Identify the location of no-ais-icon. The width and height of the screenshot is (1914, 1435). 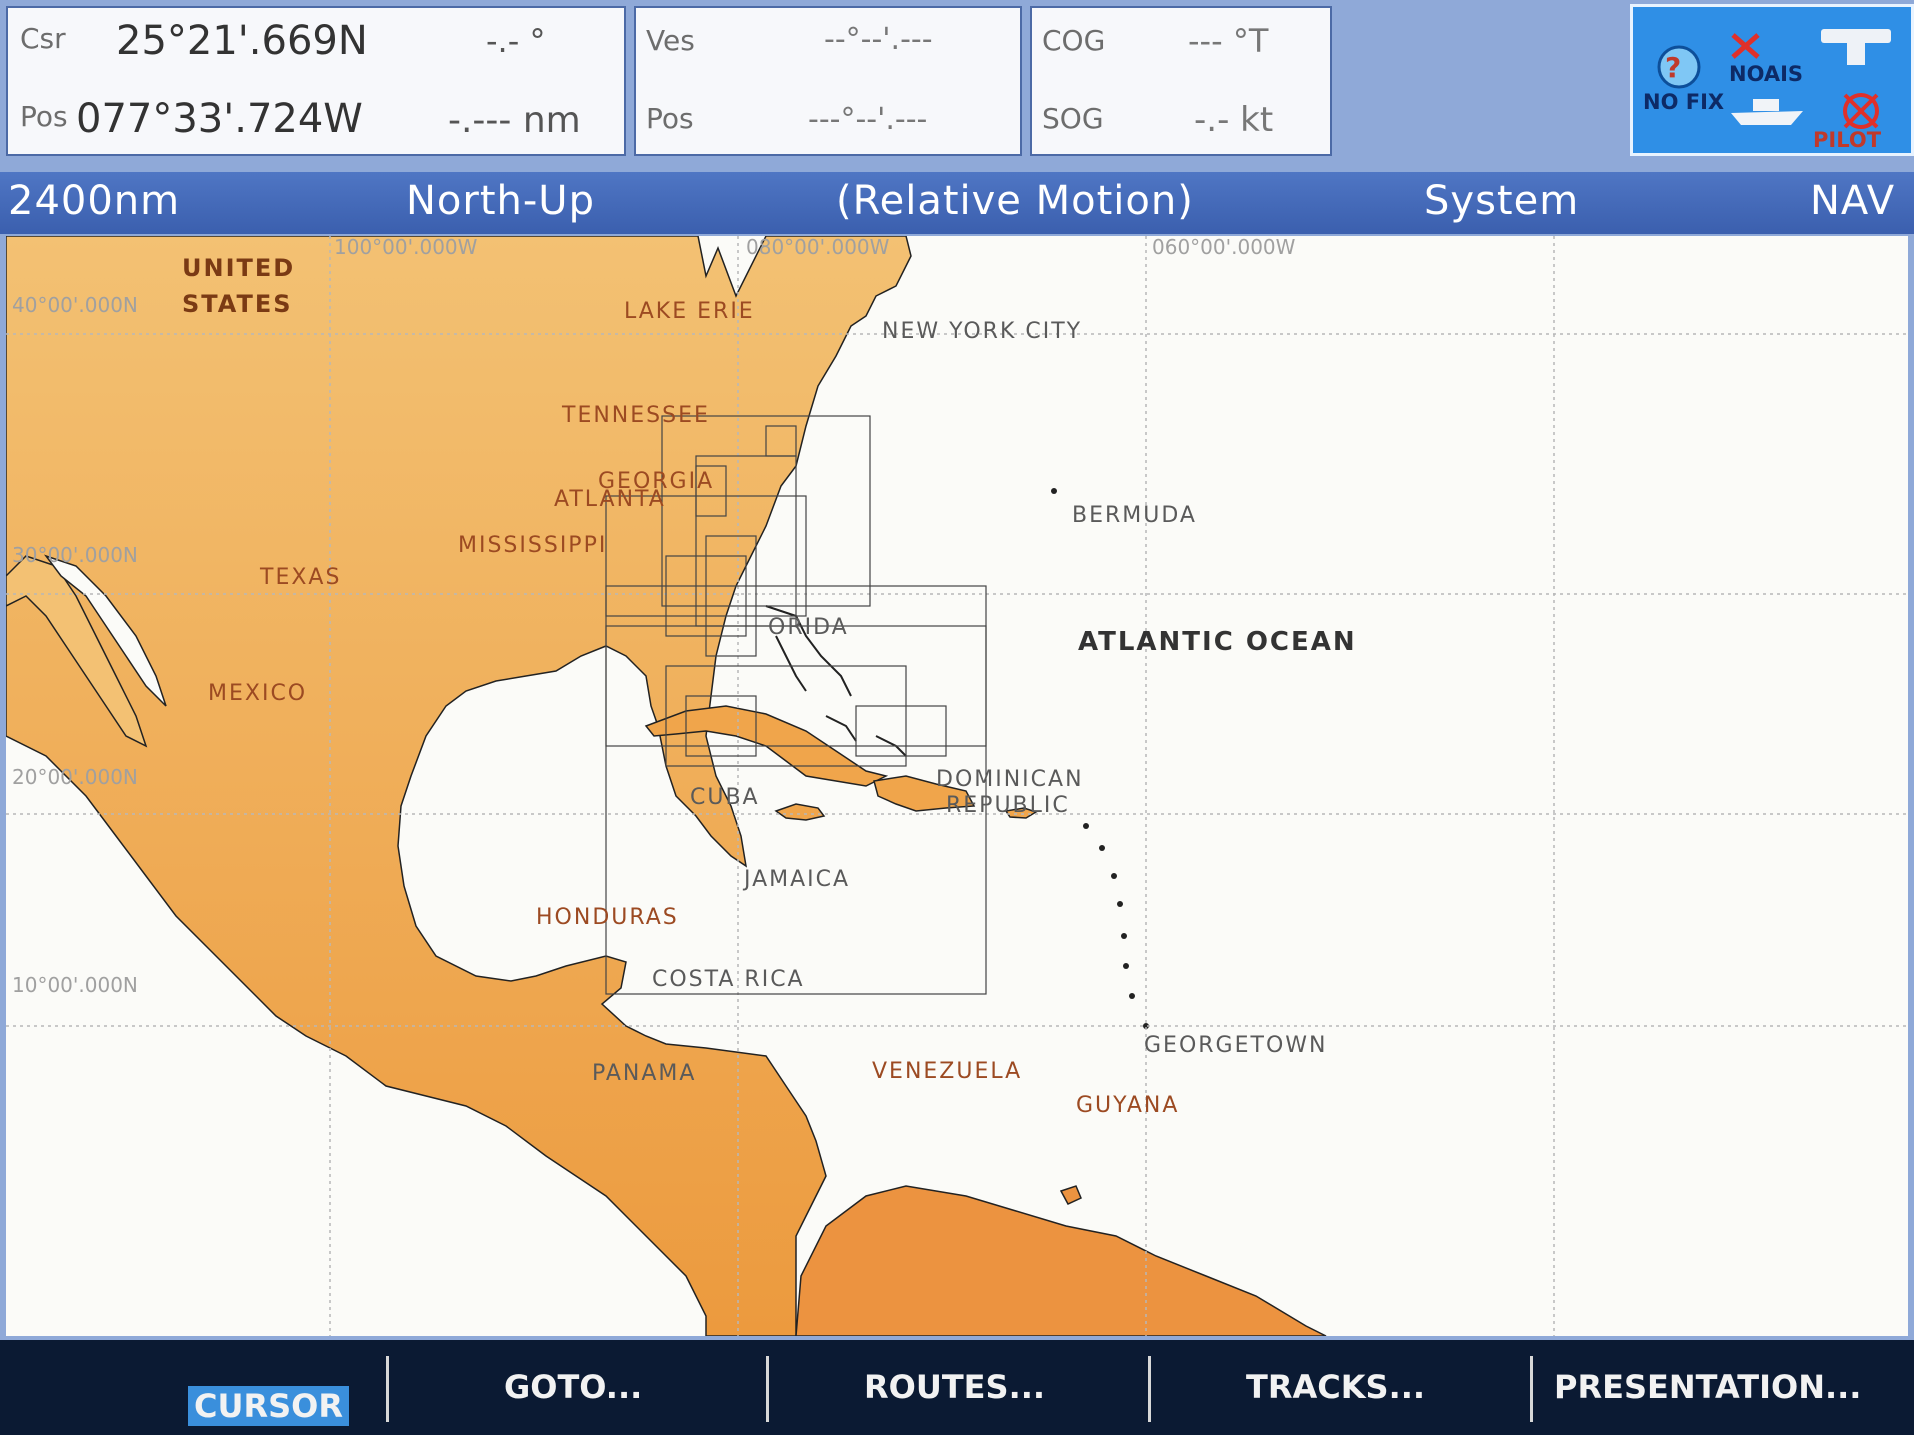
(1745, 46).